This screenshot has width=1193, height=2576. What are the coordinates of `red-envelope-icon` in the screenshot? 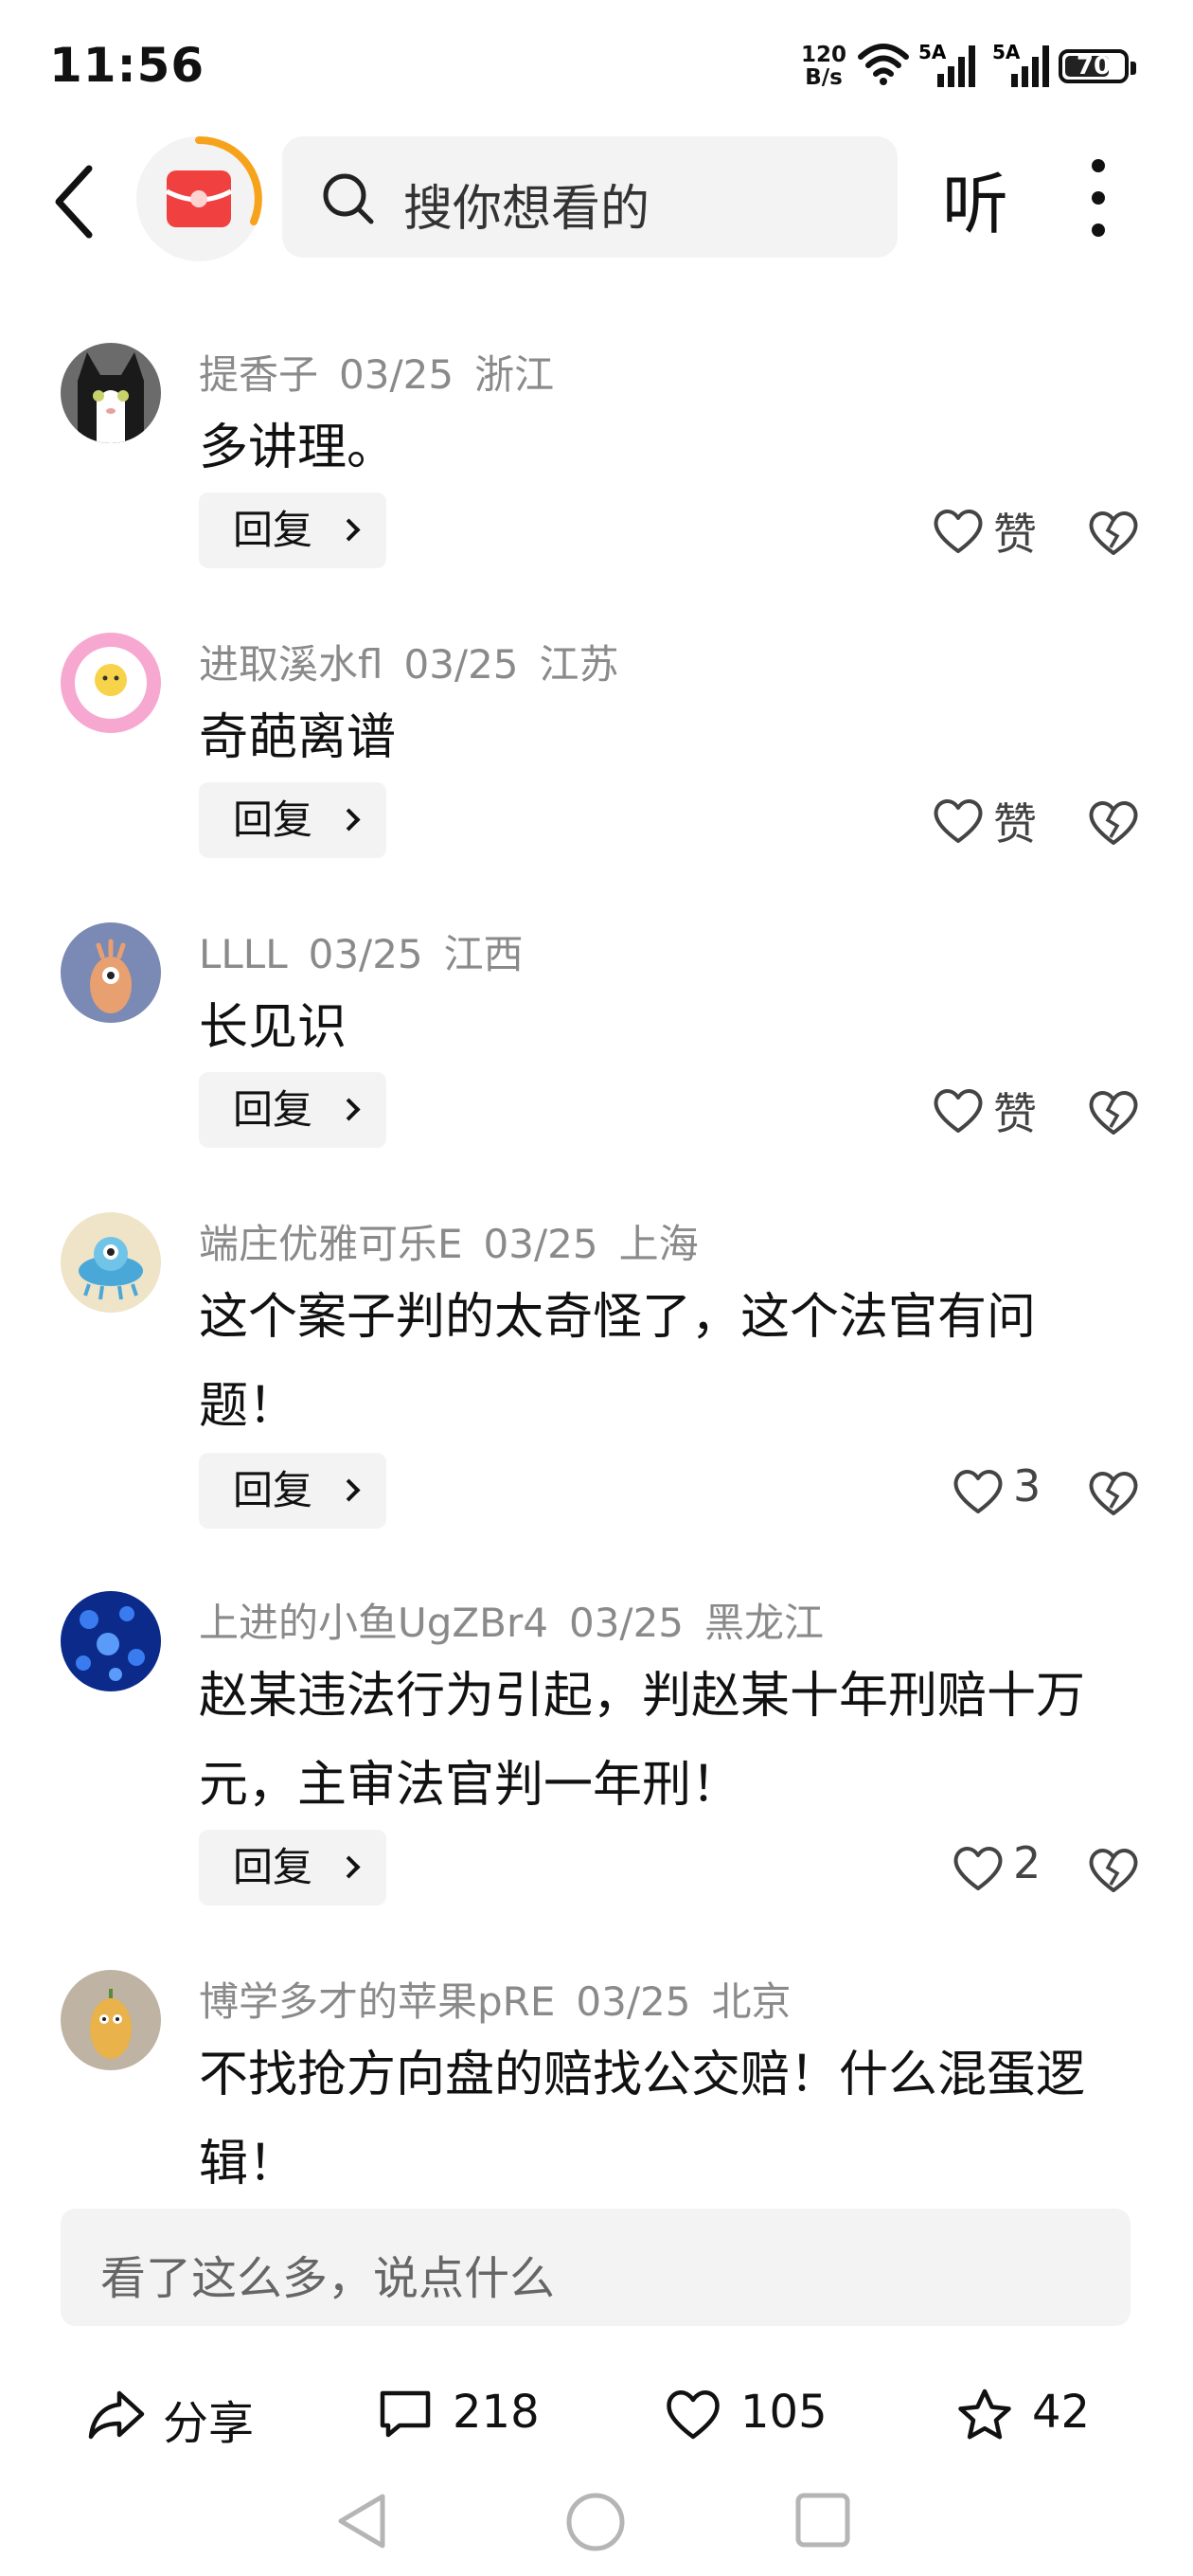 It's located at (199, 199).